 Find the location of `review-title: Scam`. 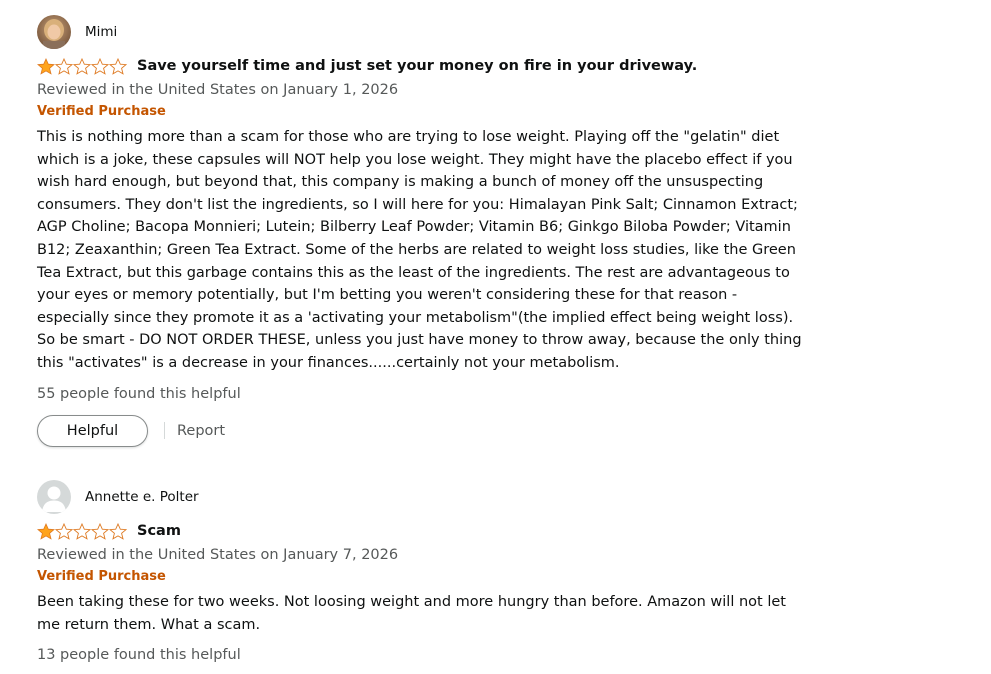

review-title: Scam is located at coordinates (159, 531).